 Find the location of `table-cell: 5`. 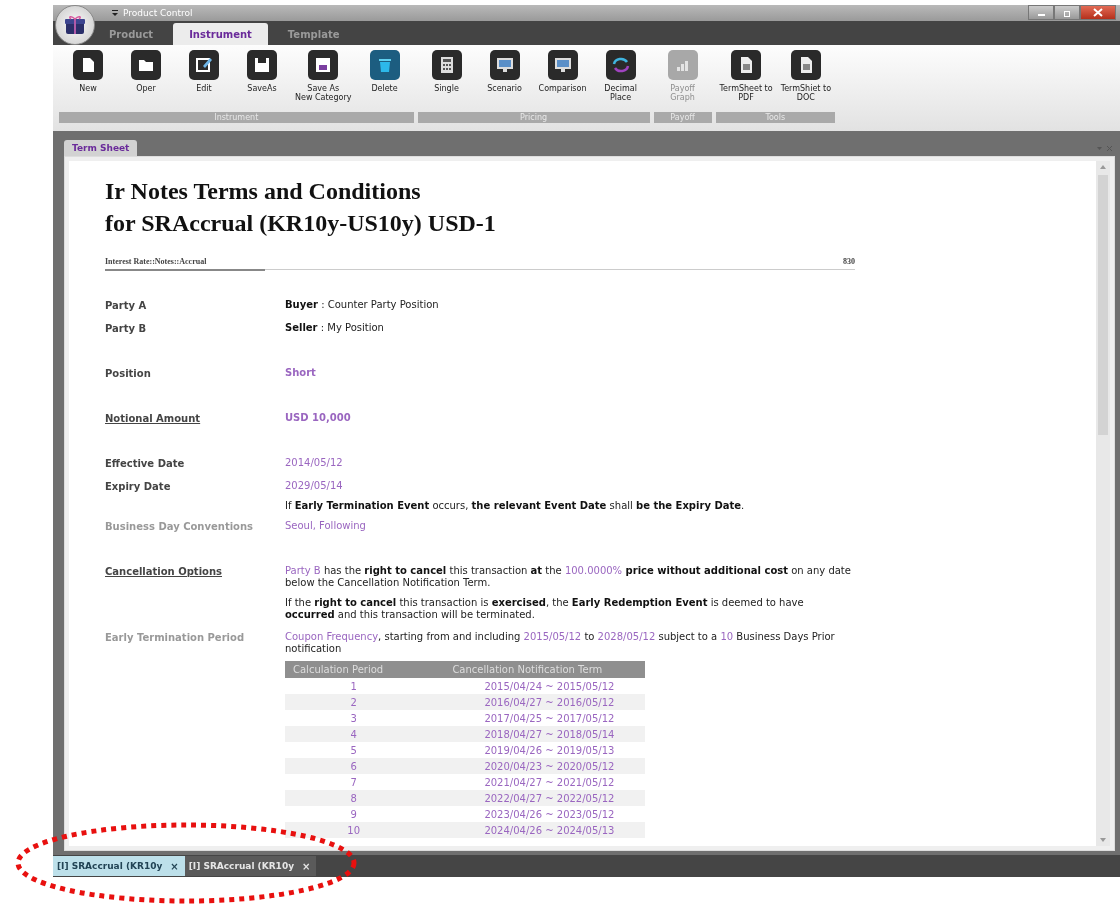

table-cell: 5 is located at coordinates (354, 750).